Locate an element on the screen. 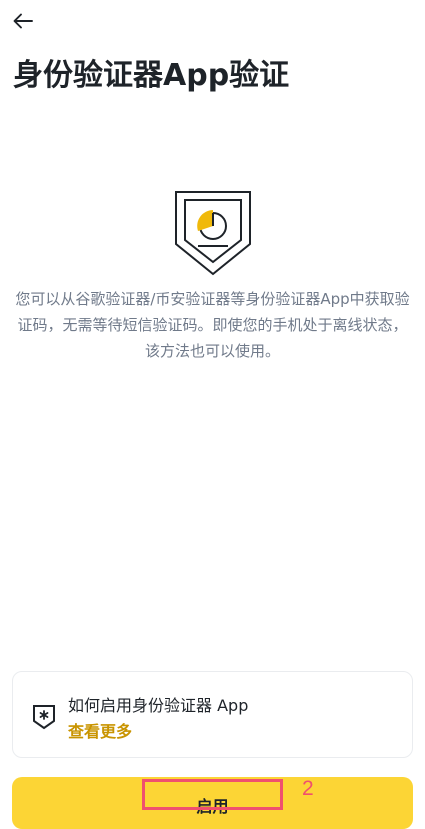 Image resolution: width=425 pixels, height=829 pixels. authenticator-shield-icon is located at coordinates (213, 232).